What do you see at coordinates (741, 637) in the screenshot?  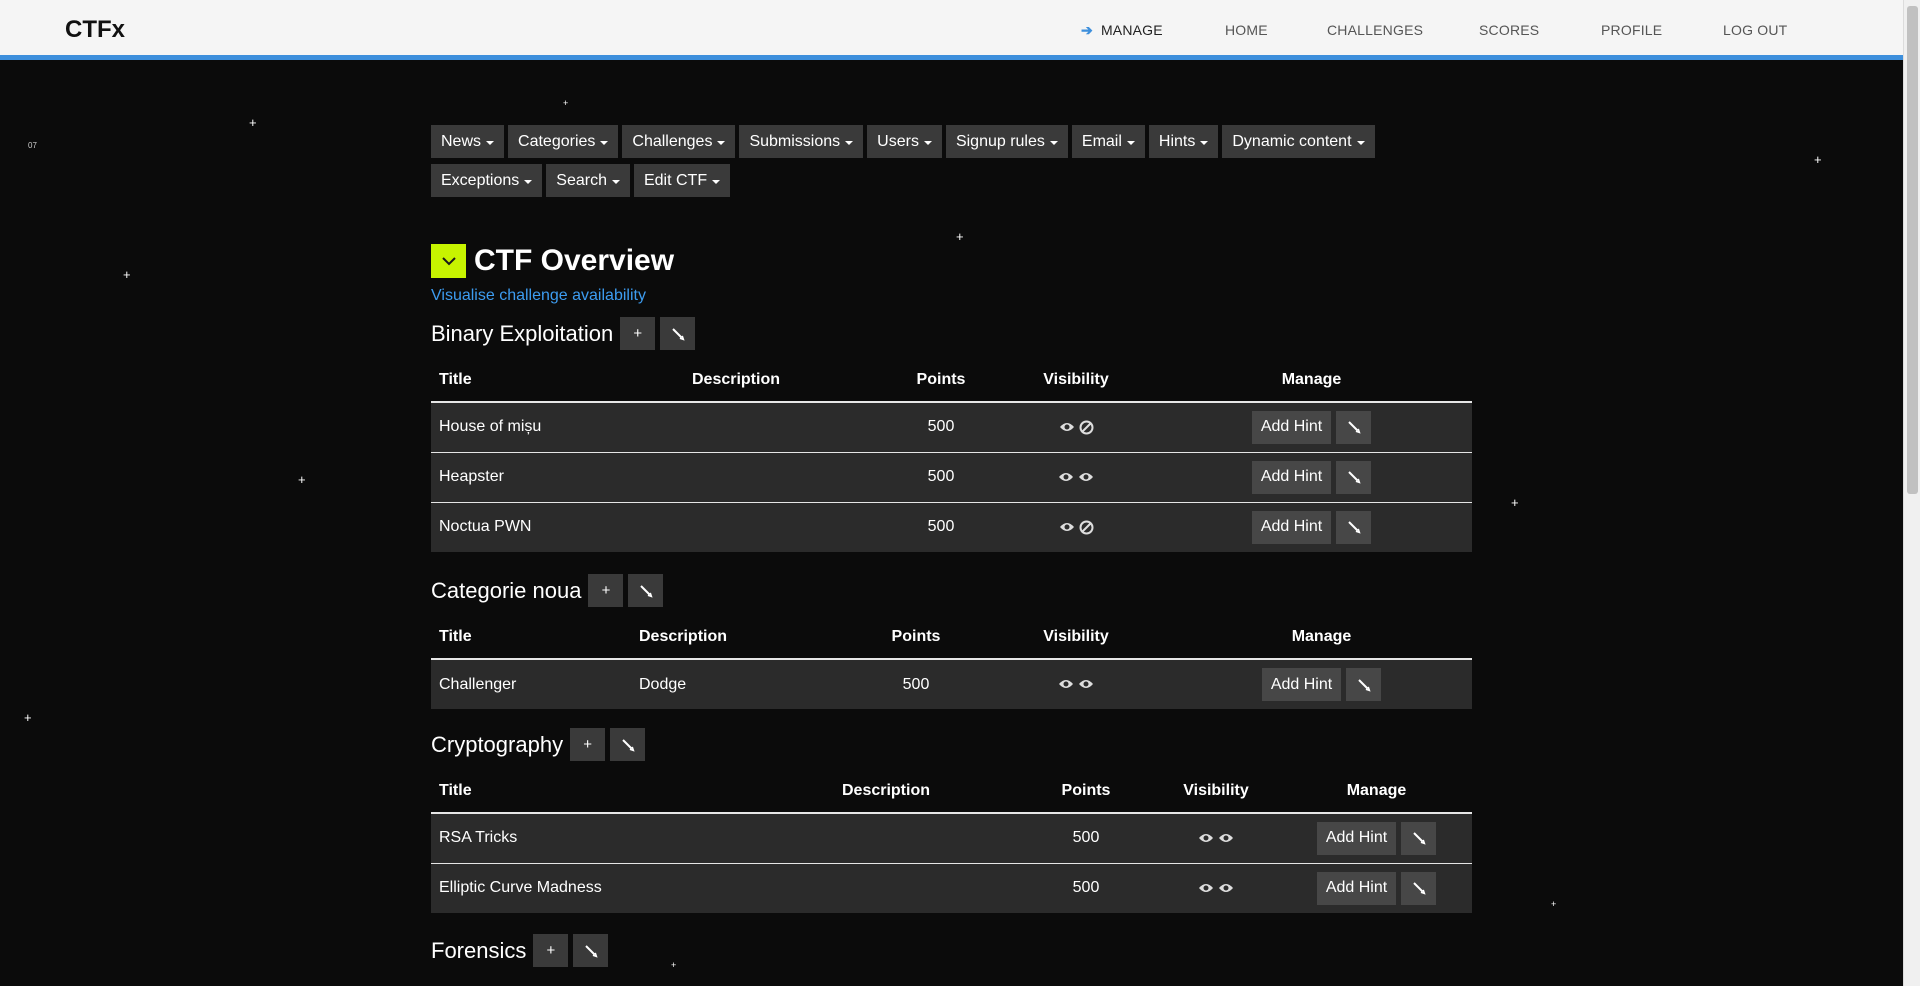 I see `column-header-description: Description` at bounding box center [741, 637].